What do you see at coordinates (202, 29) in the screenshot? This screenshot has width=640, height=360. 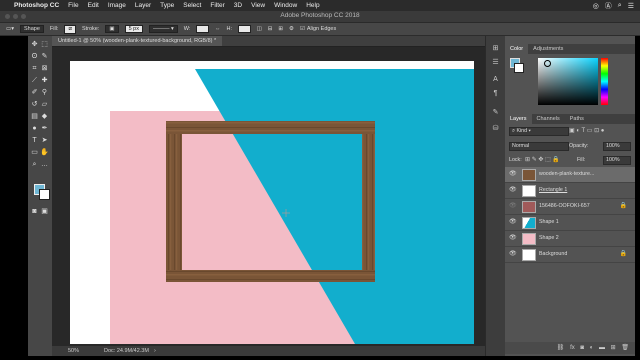 I see `width-field` at bounding box center [202, 29].